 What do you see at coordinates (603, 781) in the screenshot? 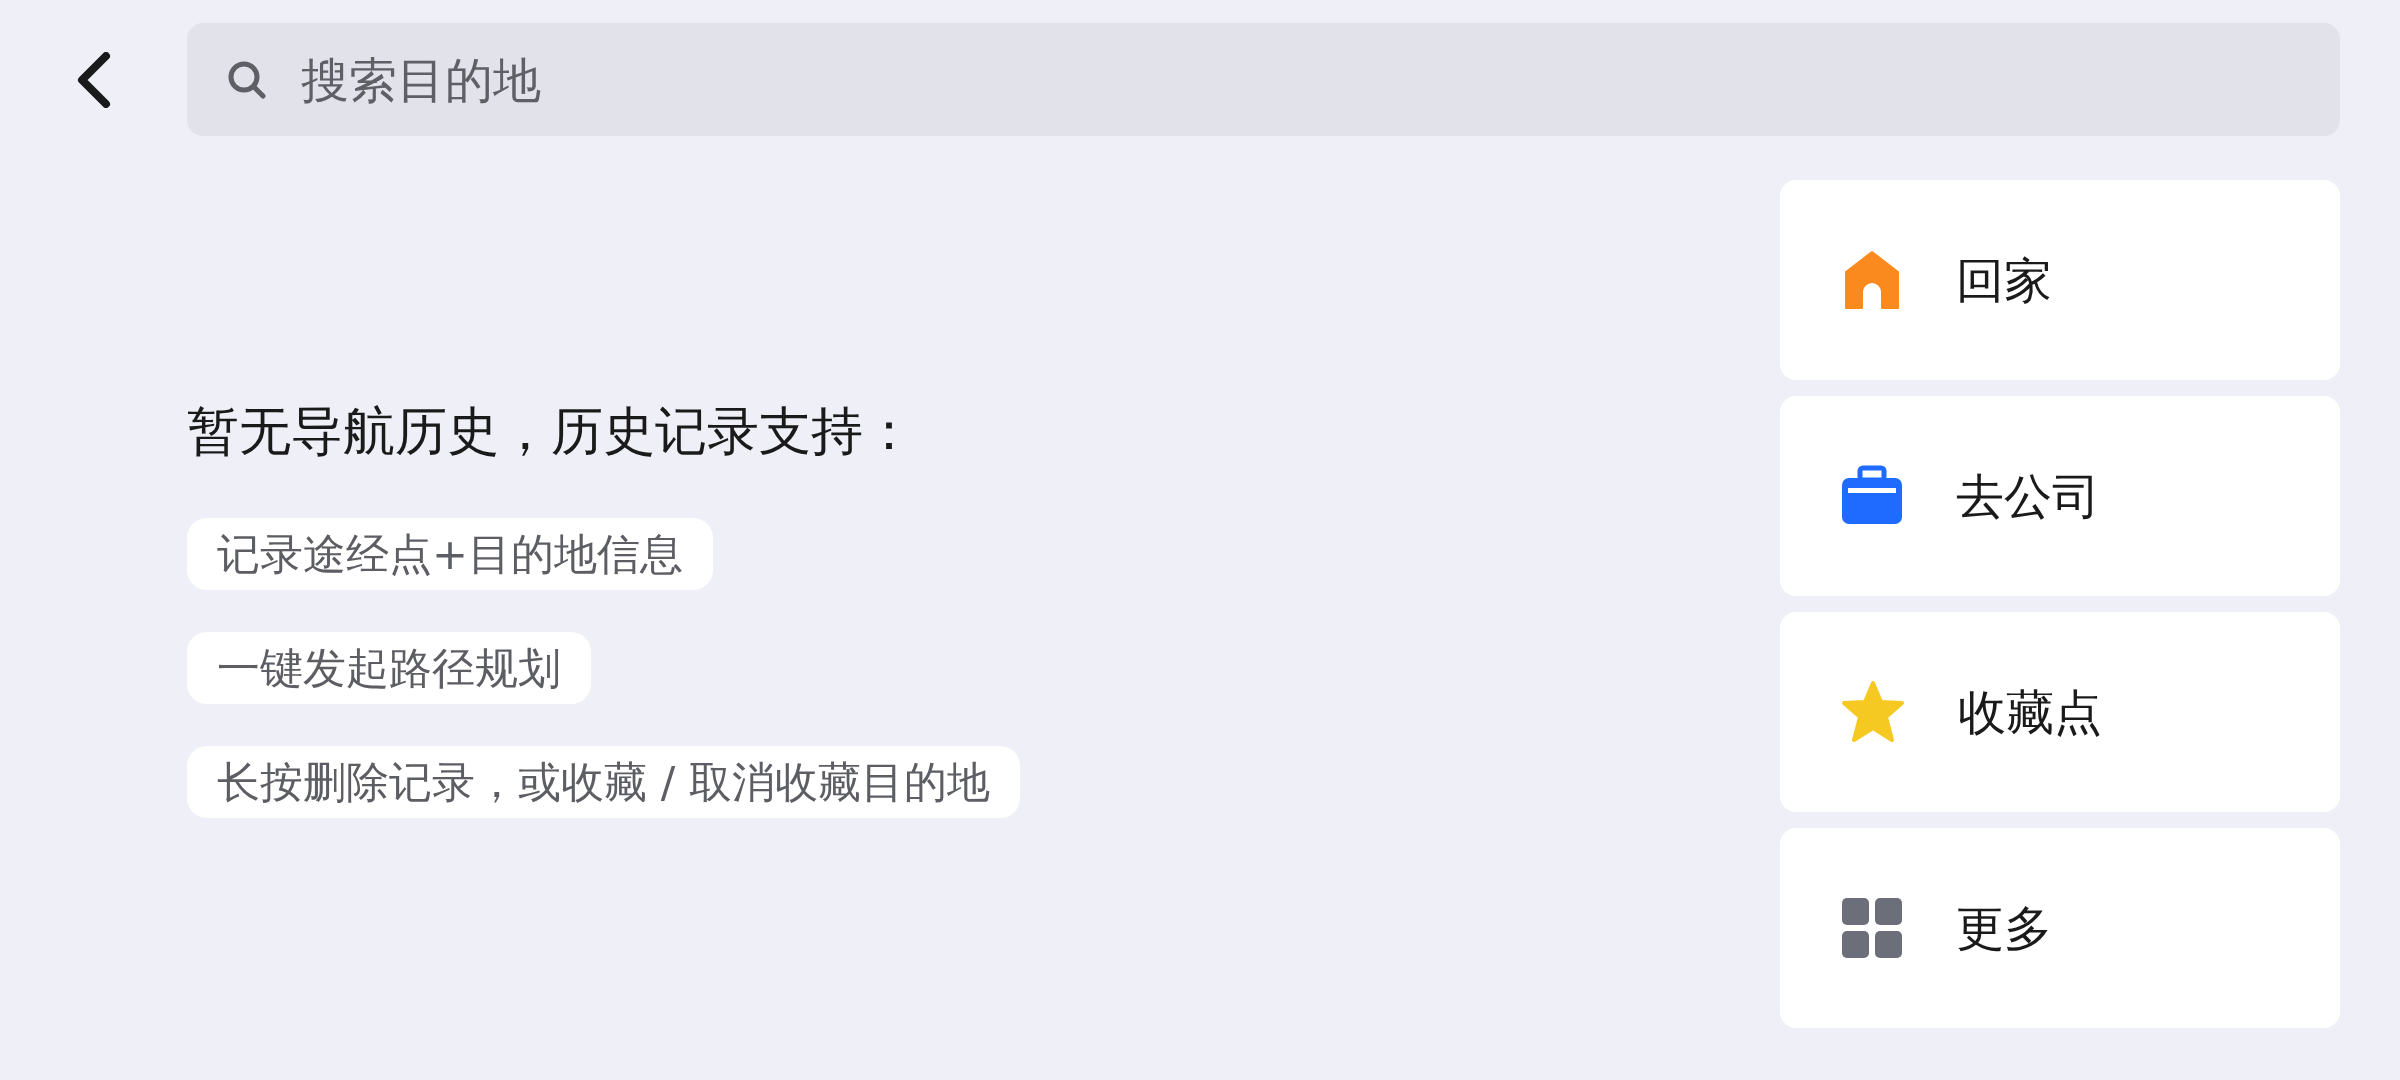
I see `feature-tip: 长按删除记录，或收藏 / 取消收藏目的地` at bounding box center [603, 781].